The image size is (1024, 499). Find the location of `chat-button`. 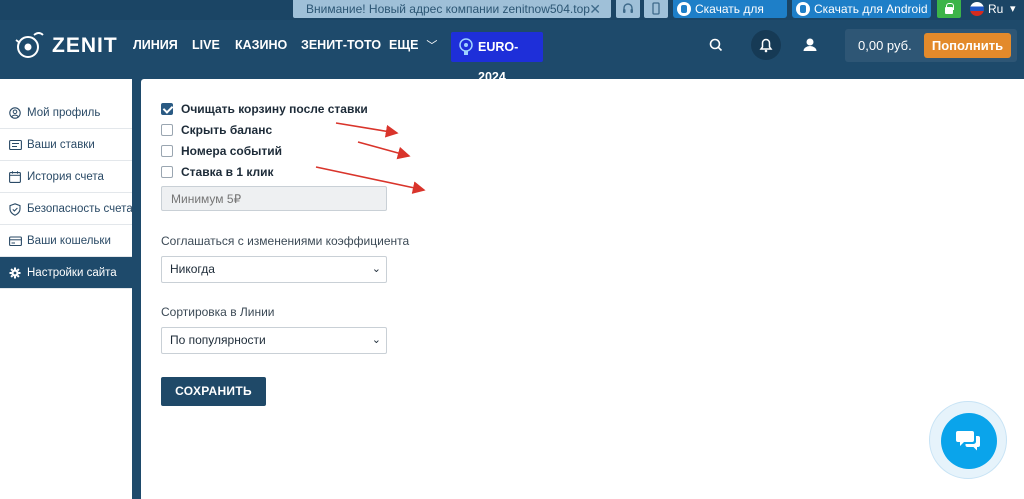

chat-button is located at coordinates (969, 441).